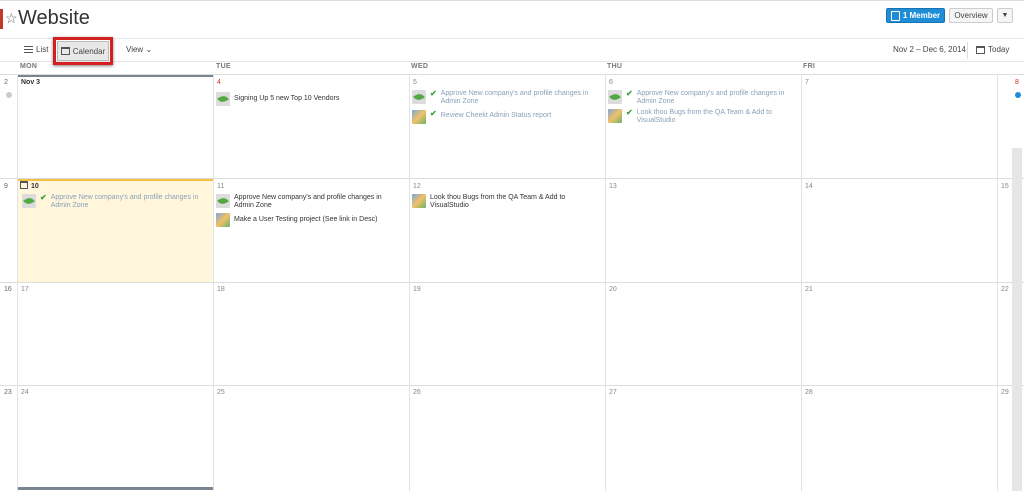  Describe the element at coordinates (1005, 289) in the screenshot. I see `day-number: 22` at that location.